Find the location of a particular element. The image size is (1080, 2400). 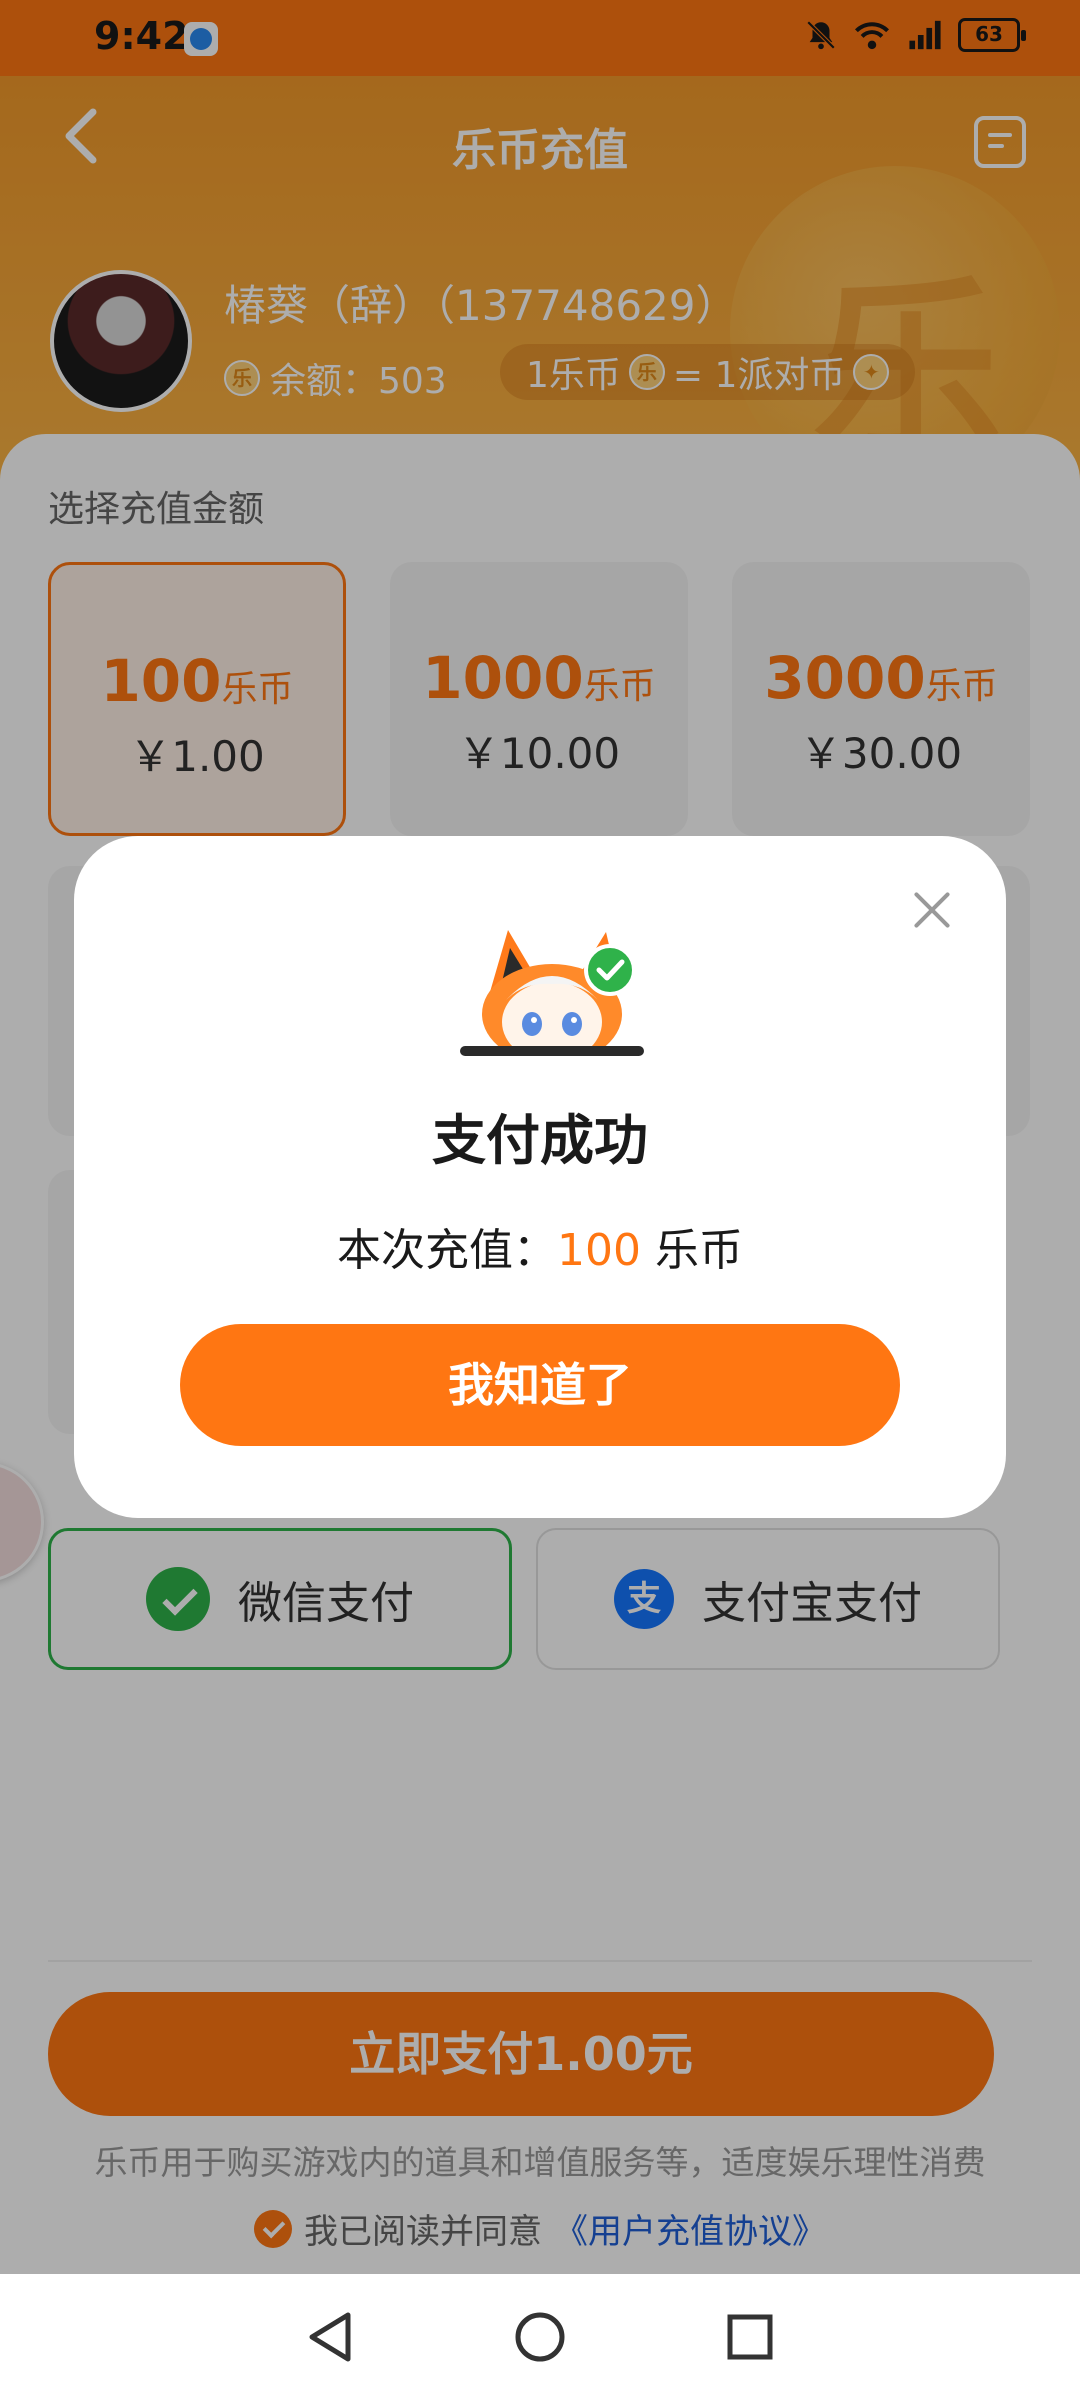

nav-home-icon is located at coordinates (540, 2337).